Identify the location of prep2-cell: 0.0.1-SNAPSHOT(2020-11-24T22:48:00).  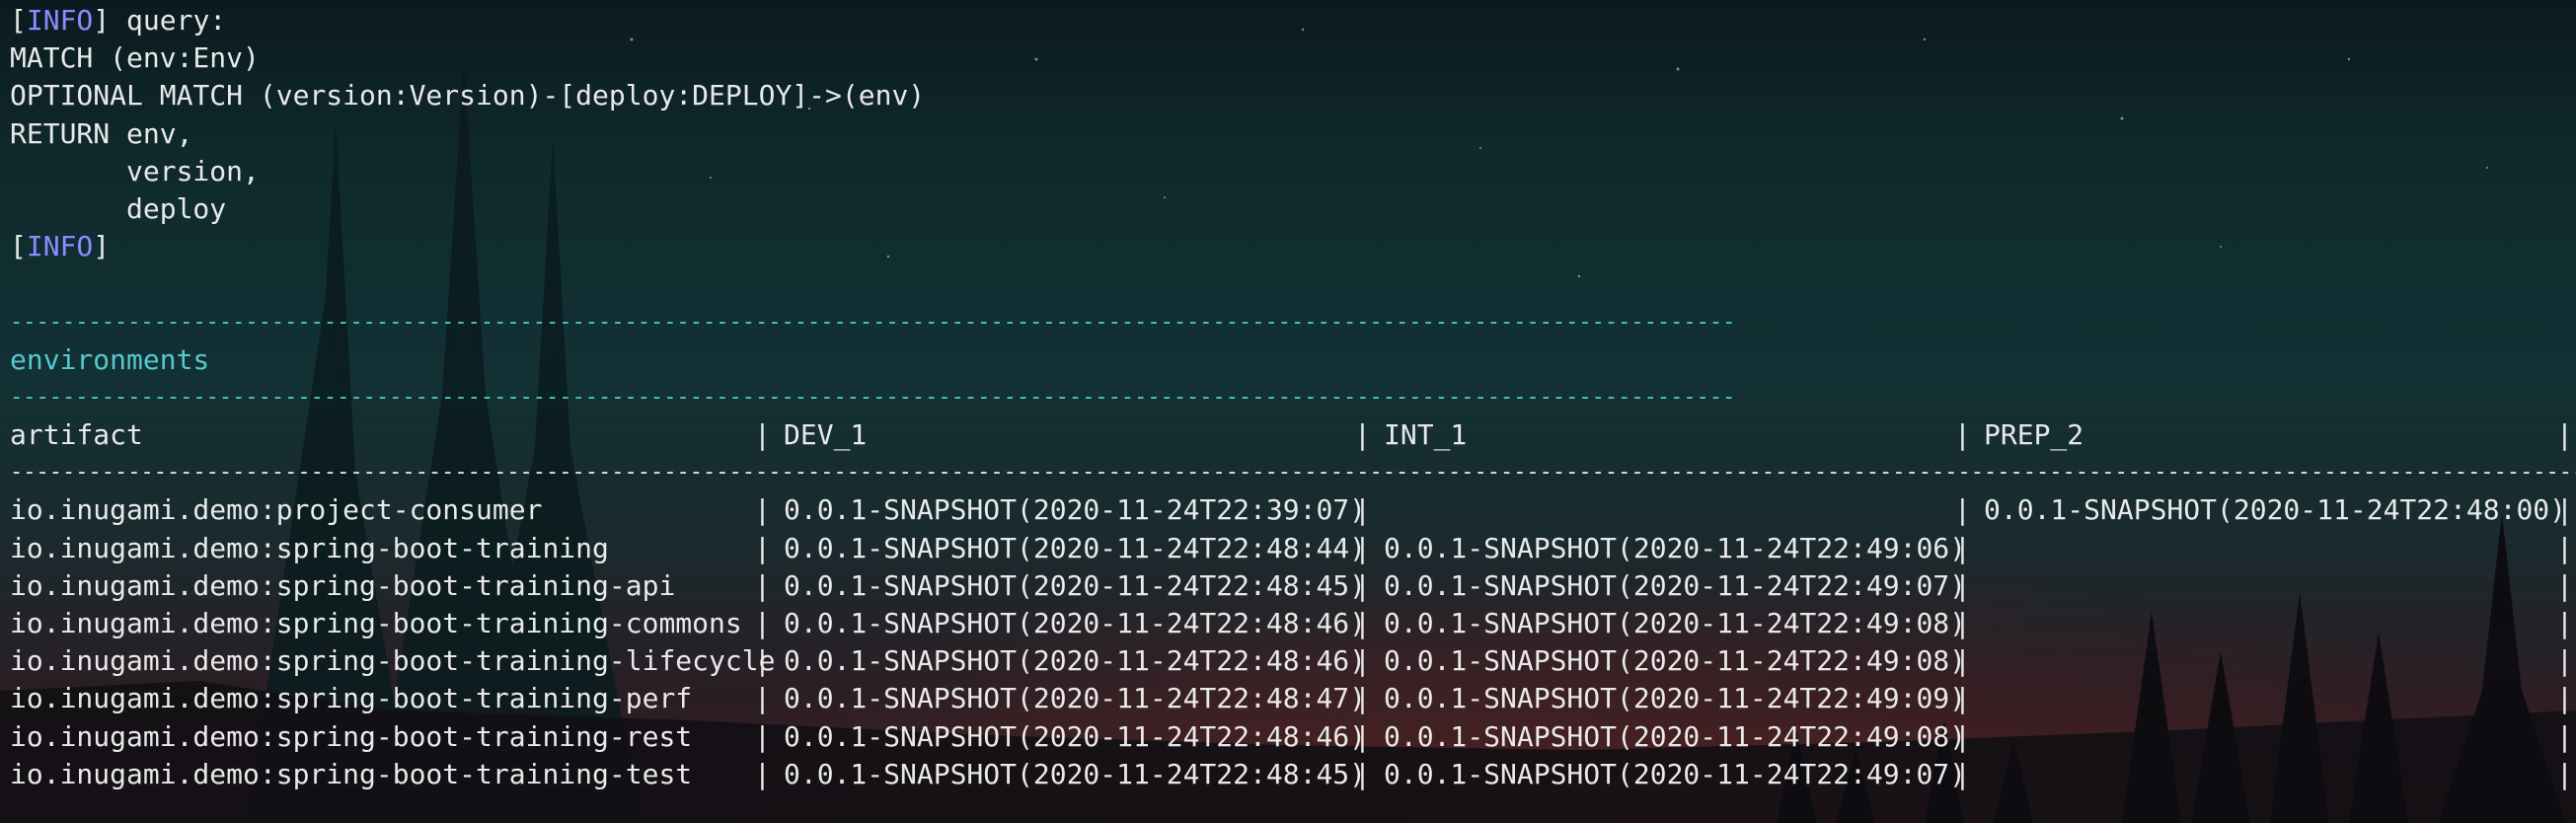
(2275, 510).